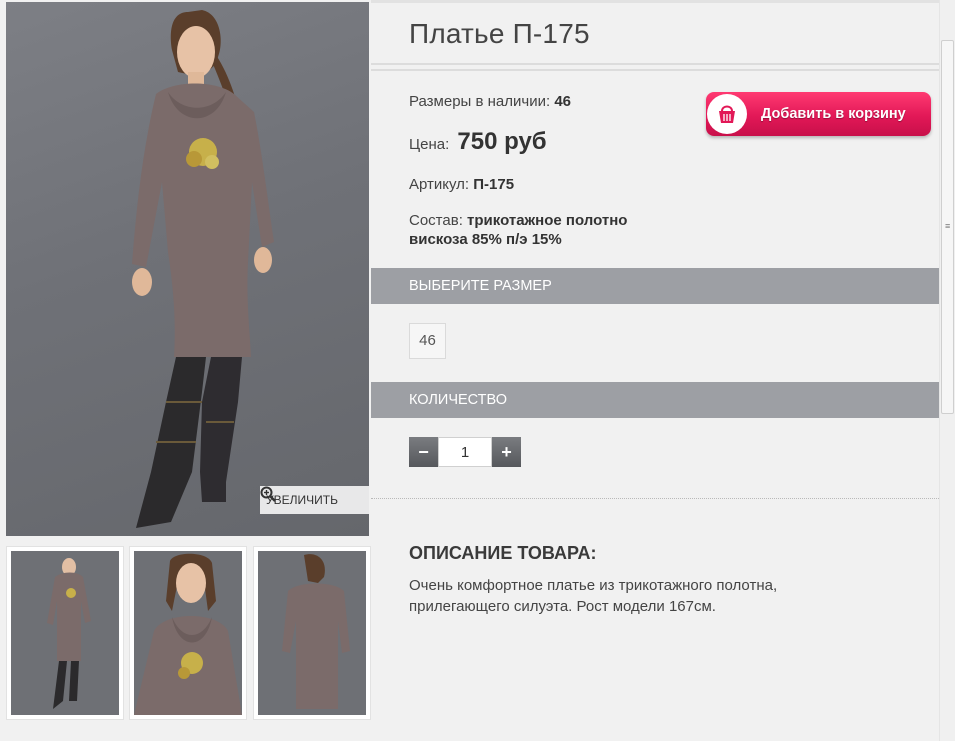 The image size is (955, 741). I want to click on thumbnail-image-full, so click(65, 633).